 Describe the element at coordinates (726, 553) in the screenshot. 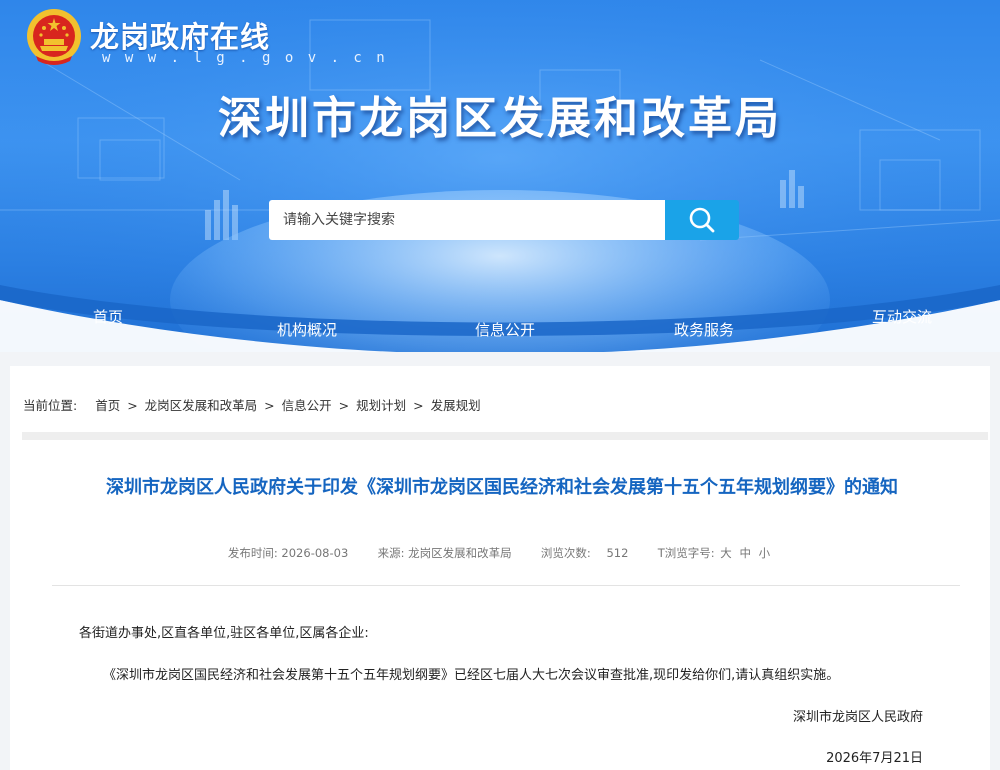

I see `font-size-large: 大` at that location.